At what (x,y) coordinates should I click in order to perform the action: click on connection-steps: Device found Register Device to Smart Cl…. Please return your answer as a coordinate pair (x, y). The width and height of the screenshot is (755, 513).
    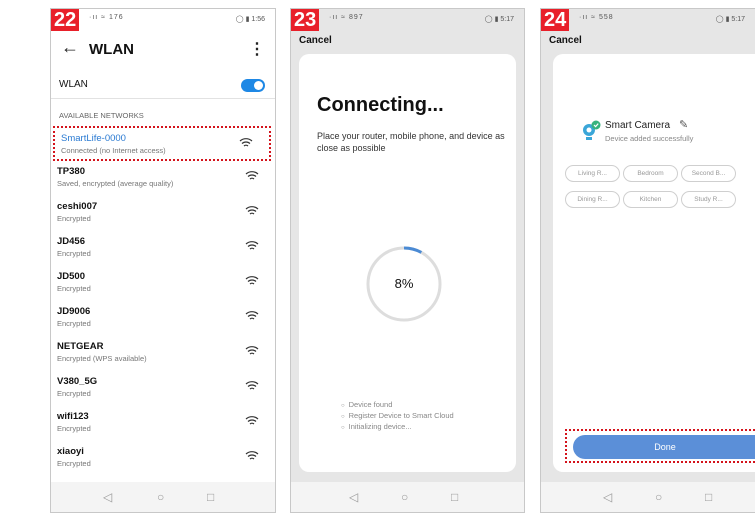
    Looking at the image, I should click on (397, 416).